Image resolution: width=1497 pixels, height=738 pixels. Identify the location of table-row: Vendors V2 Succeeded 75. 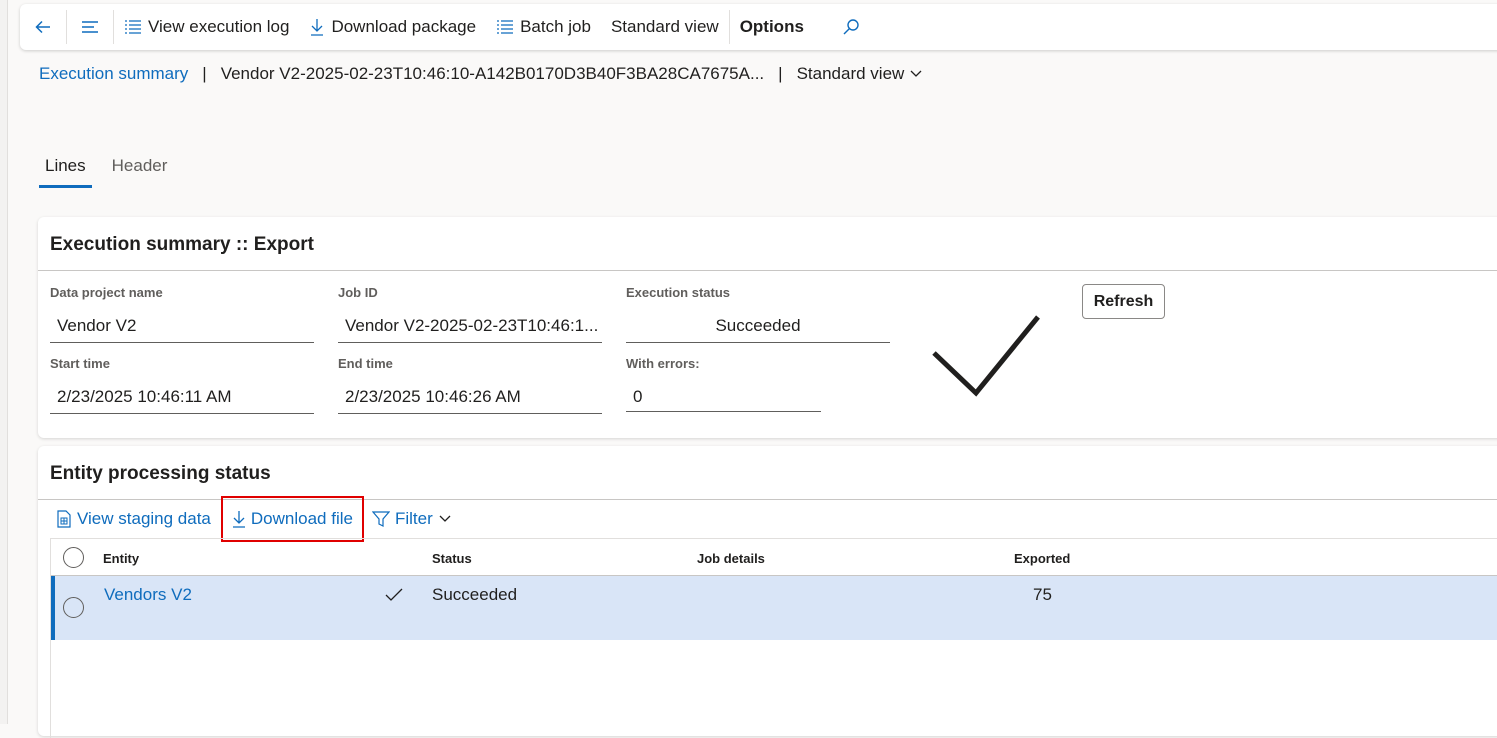
(774, 608).